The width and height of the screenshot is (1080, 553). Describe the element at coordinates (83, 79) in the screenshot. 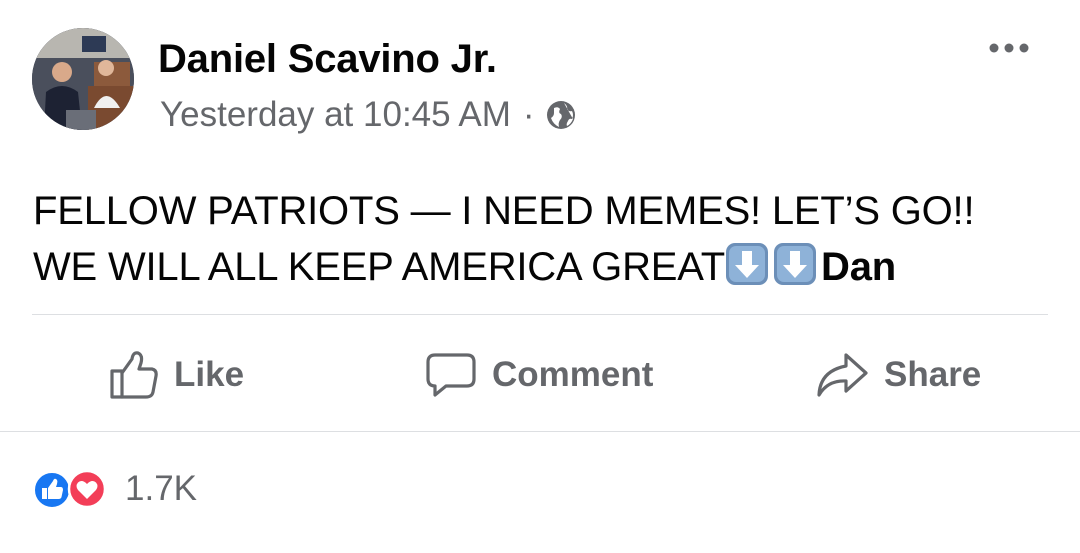

I see `avatar` at that location.